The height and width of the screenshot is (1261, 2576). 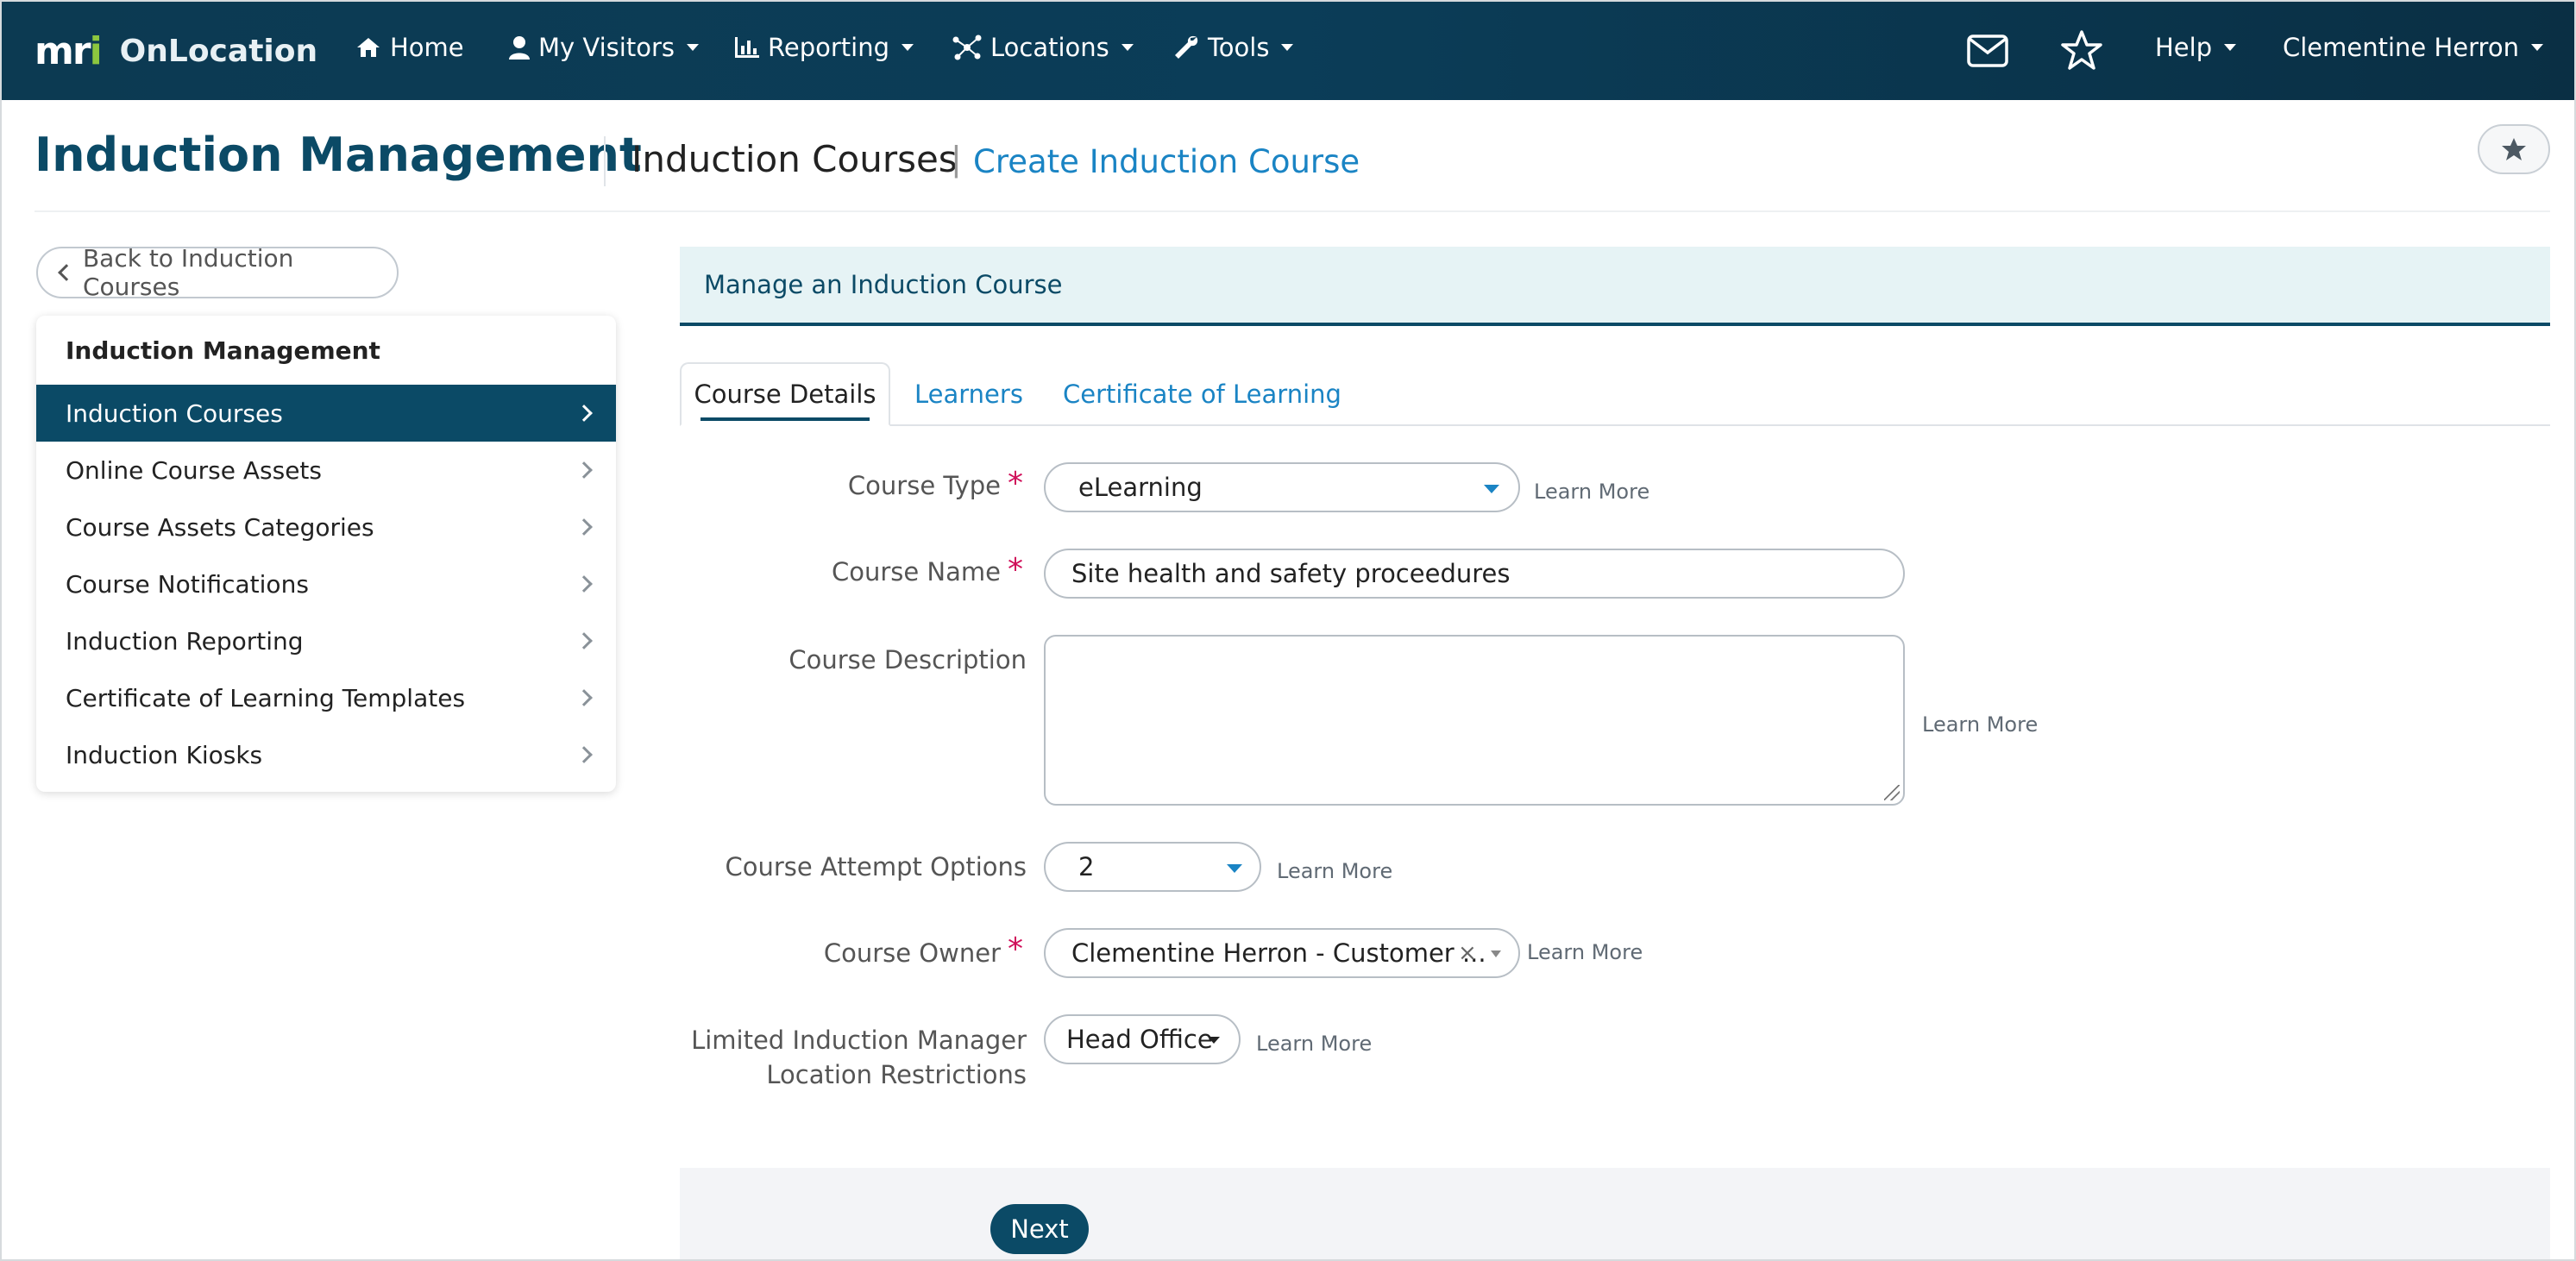 I want to click on page-title: Induction Management, so click(x=338, y=155).